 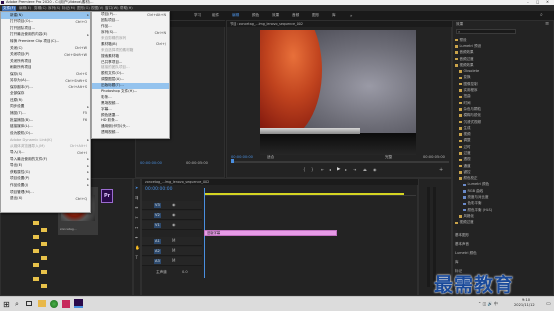 What do you see at coordinates (338, 169) in the screenshot?
I see `play-icon: ▶` at bounding box center [338, 169].